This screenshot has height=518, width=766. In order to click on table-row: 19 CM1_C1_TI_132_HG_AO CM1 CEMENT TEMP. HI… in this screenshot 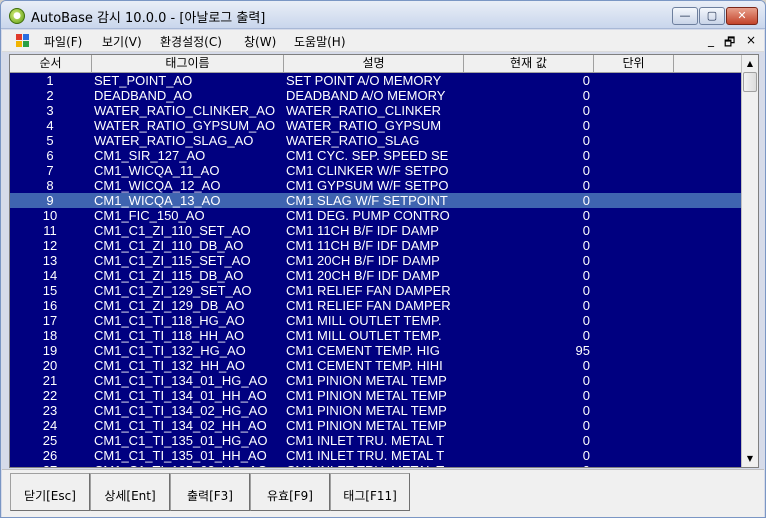, I will do `click(375, 350)`.